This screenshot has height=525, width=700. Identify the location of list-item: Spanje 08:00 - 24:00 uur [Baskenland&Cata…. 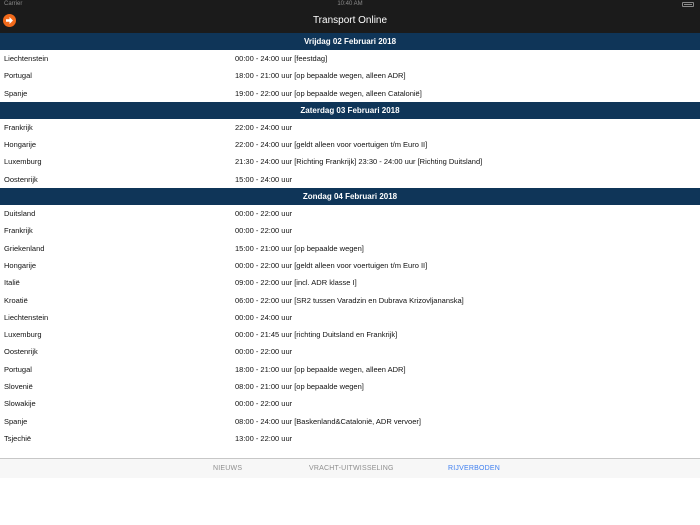
(350, 421).